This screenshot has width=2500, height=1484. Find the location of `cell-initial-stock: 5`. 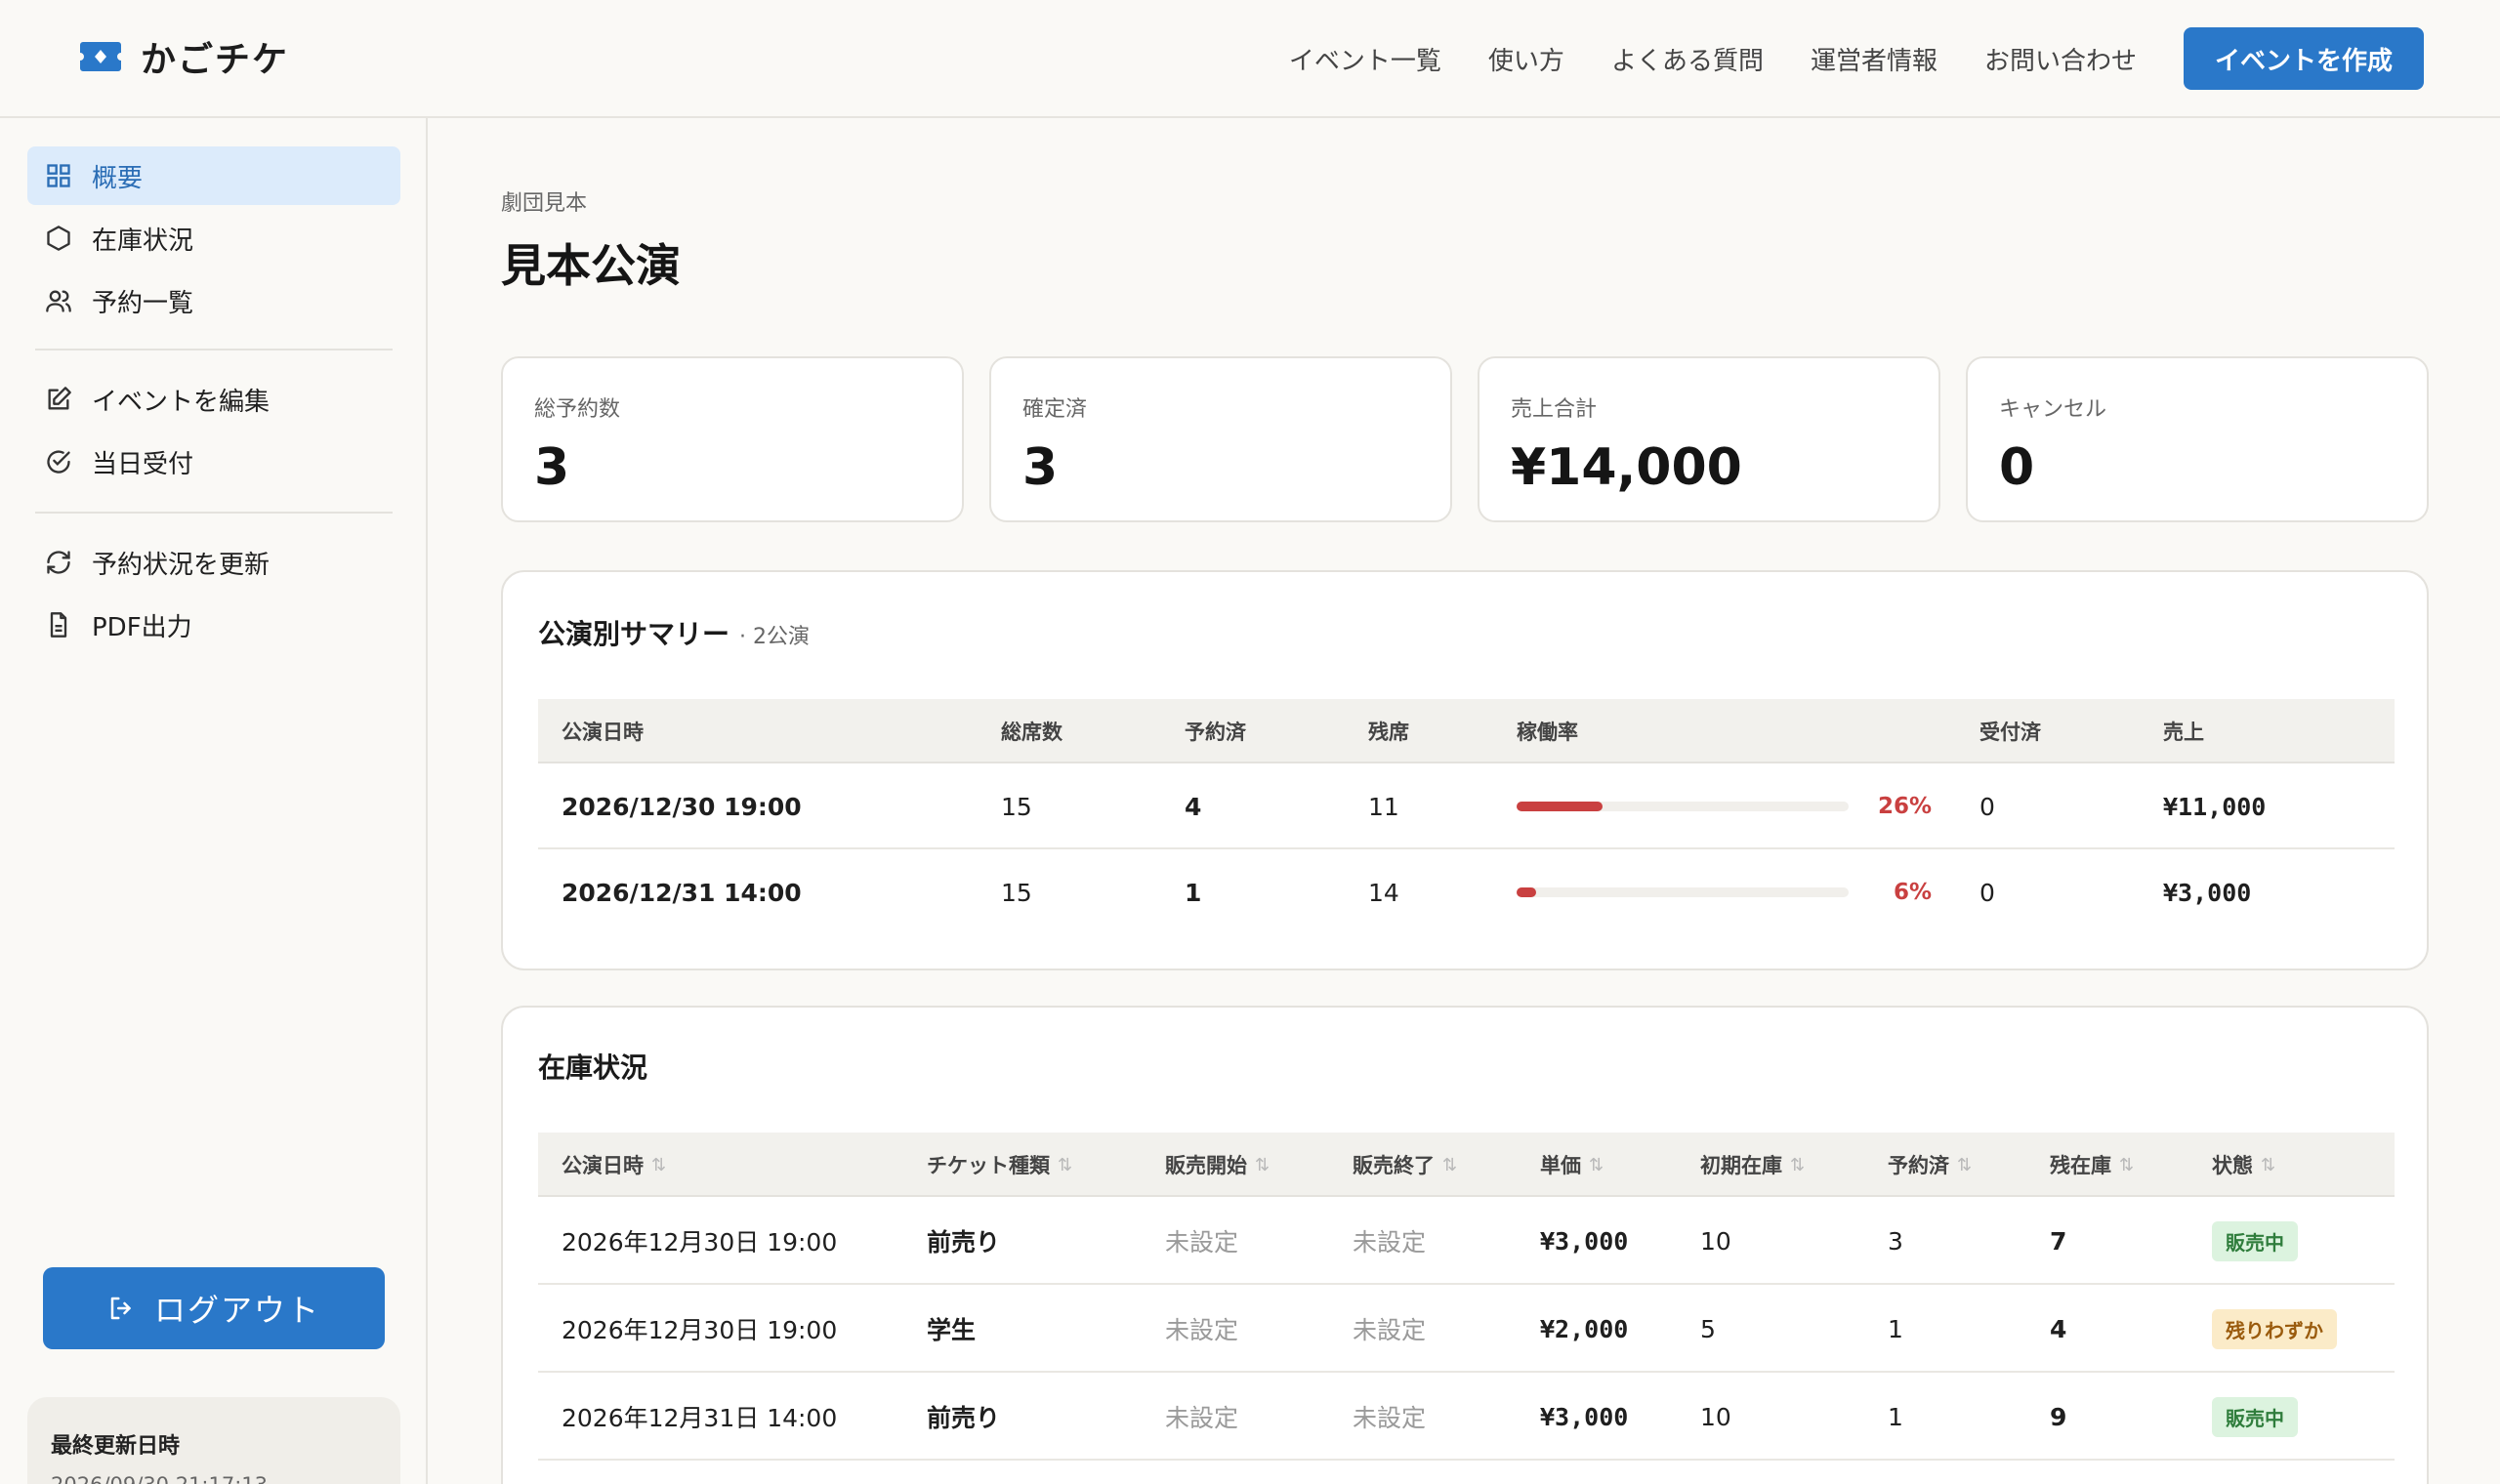

cell-initial-stock: 5 is located at coordinates (1708, 1328).